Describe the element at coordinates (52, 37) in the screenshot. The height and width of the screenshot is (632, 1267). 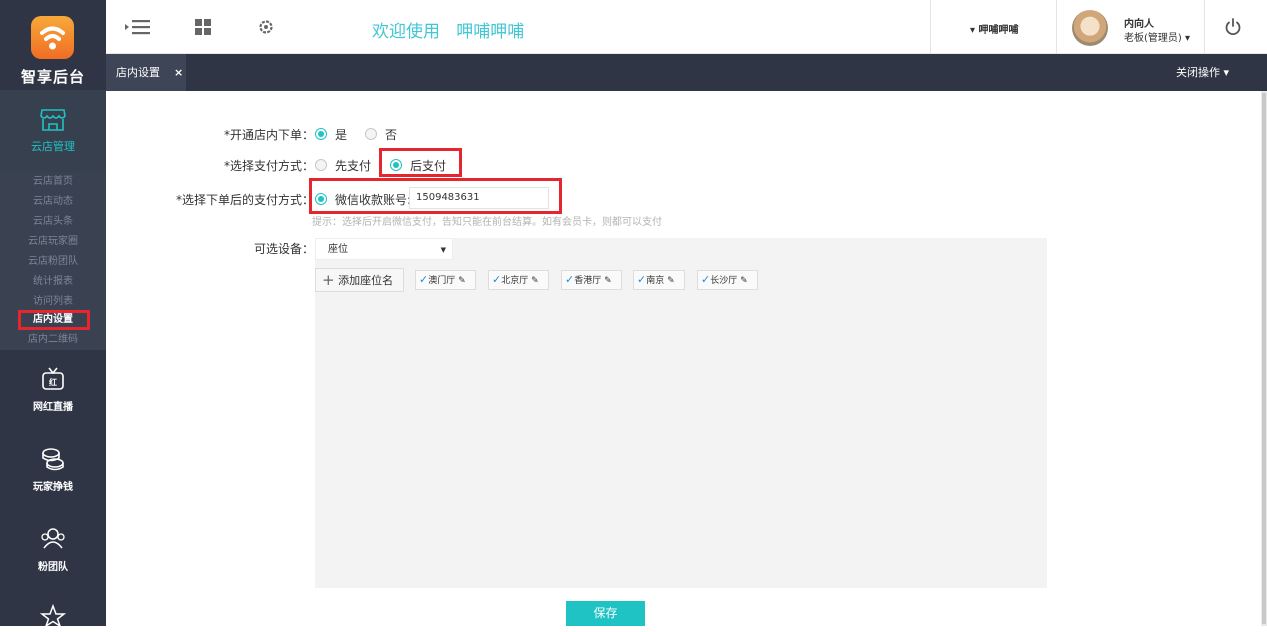
I see `wifi-logo-icon` at that location.